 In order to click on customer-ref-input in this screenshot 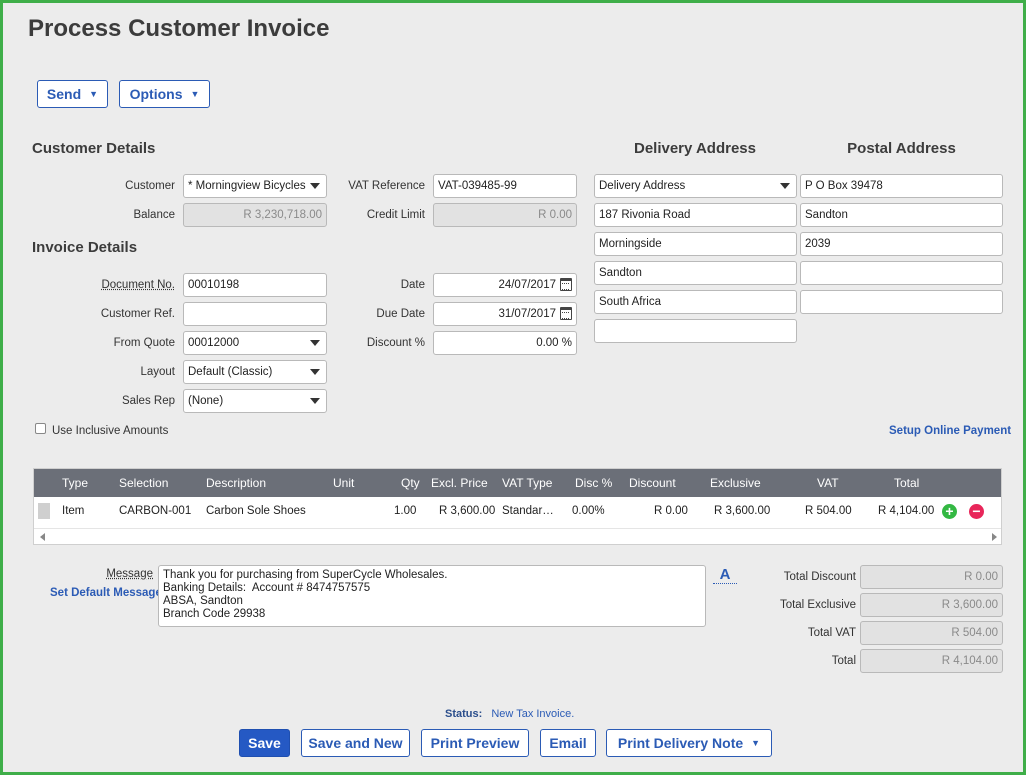, I will do `click(255, 314)`.